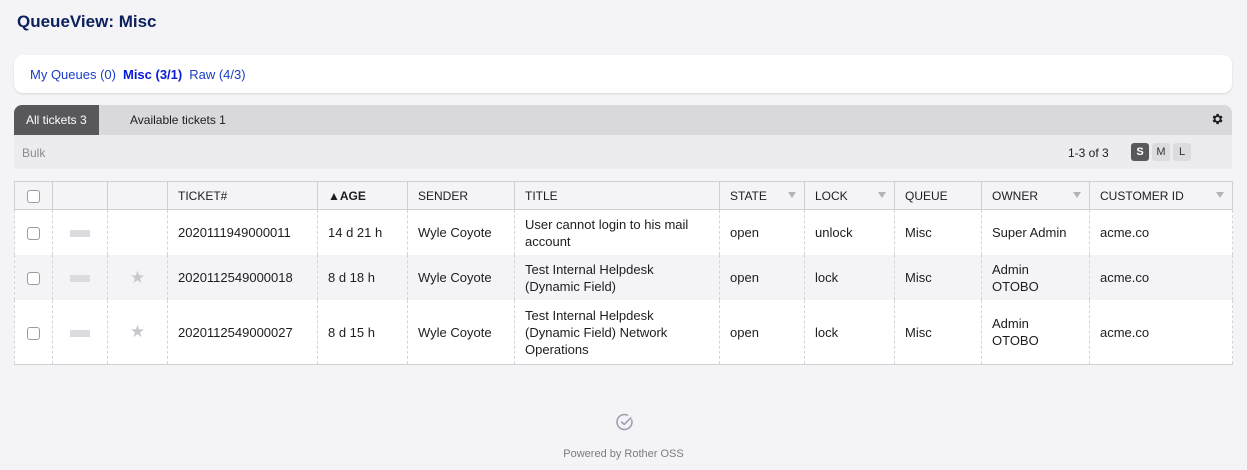 Image resolution: width=1247 pixels, height=470 pixels. What do you see at coordinates (80, 195) in the screenshot?
I see `priority-header` at bounding box center [80, 195].